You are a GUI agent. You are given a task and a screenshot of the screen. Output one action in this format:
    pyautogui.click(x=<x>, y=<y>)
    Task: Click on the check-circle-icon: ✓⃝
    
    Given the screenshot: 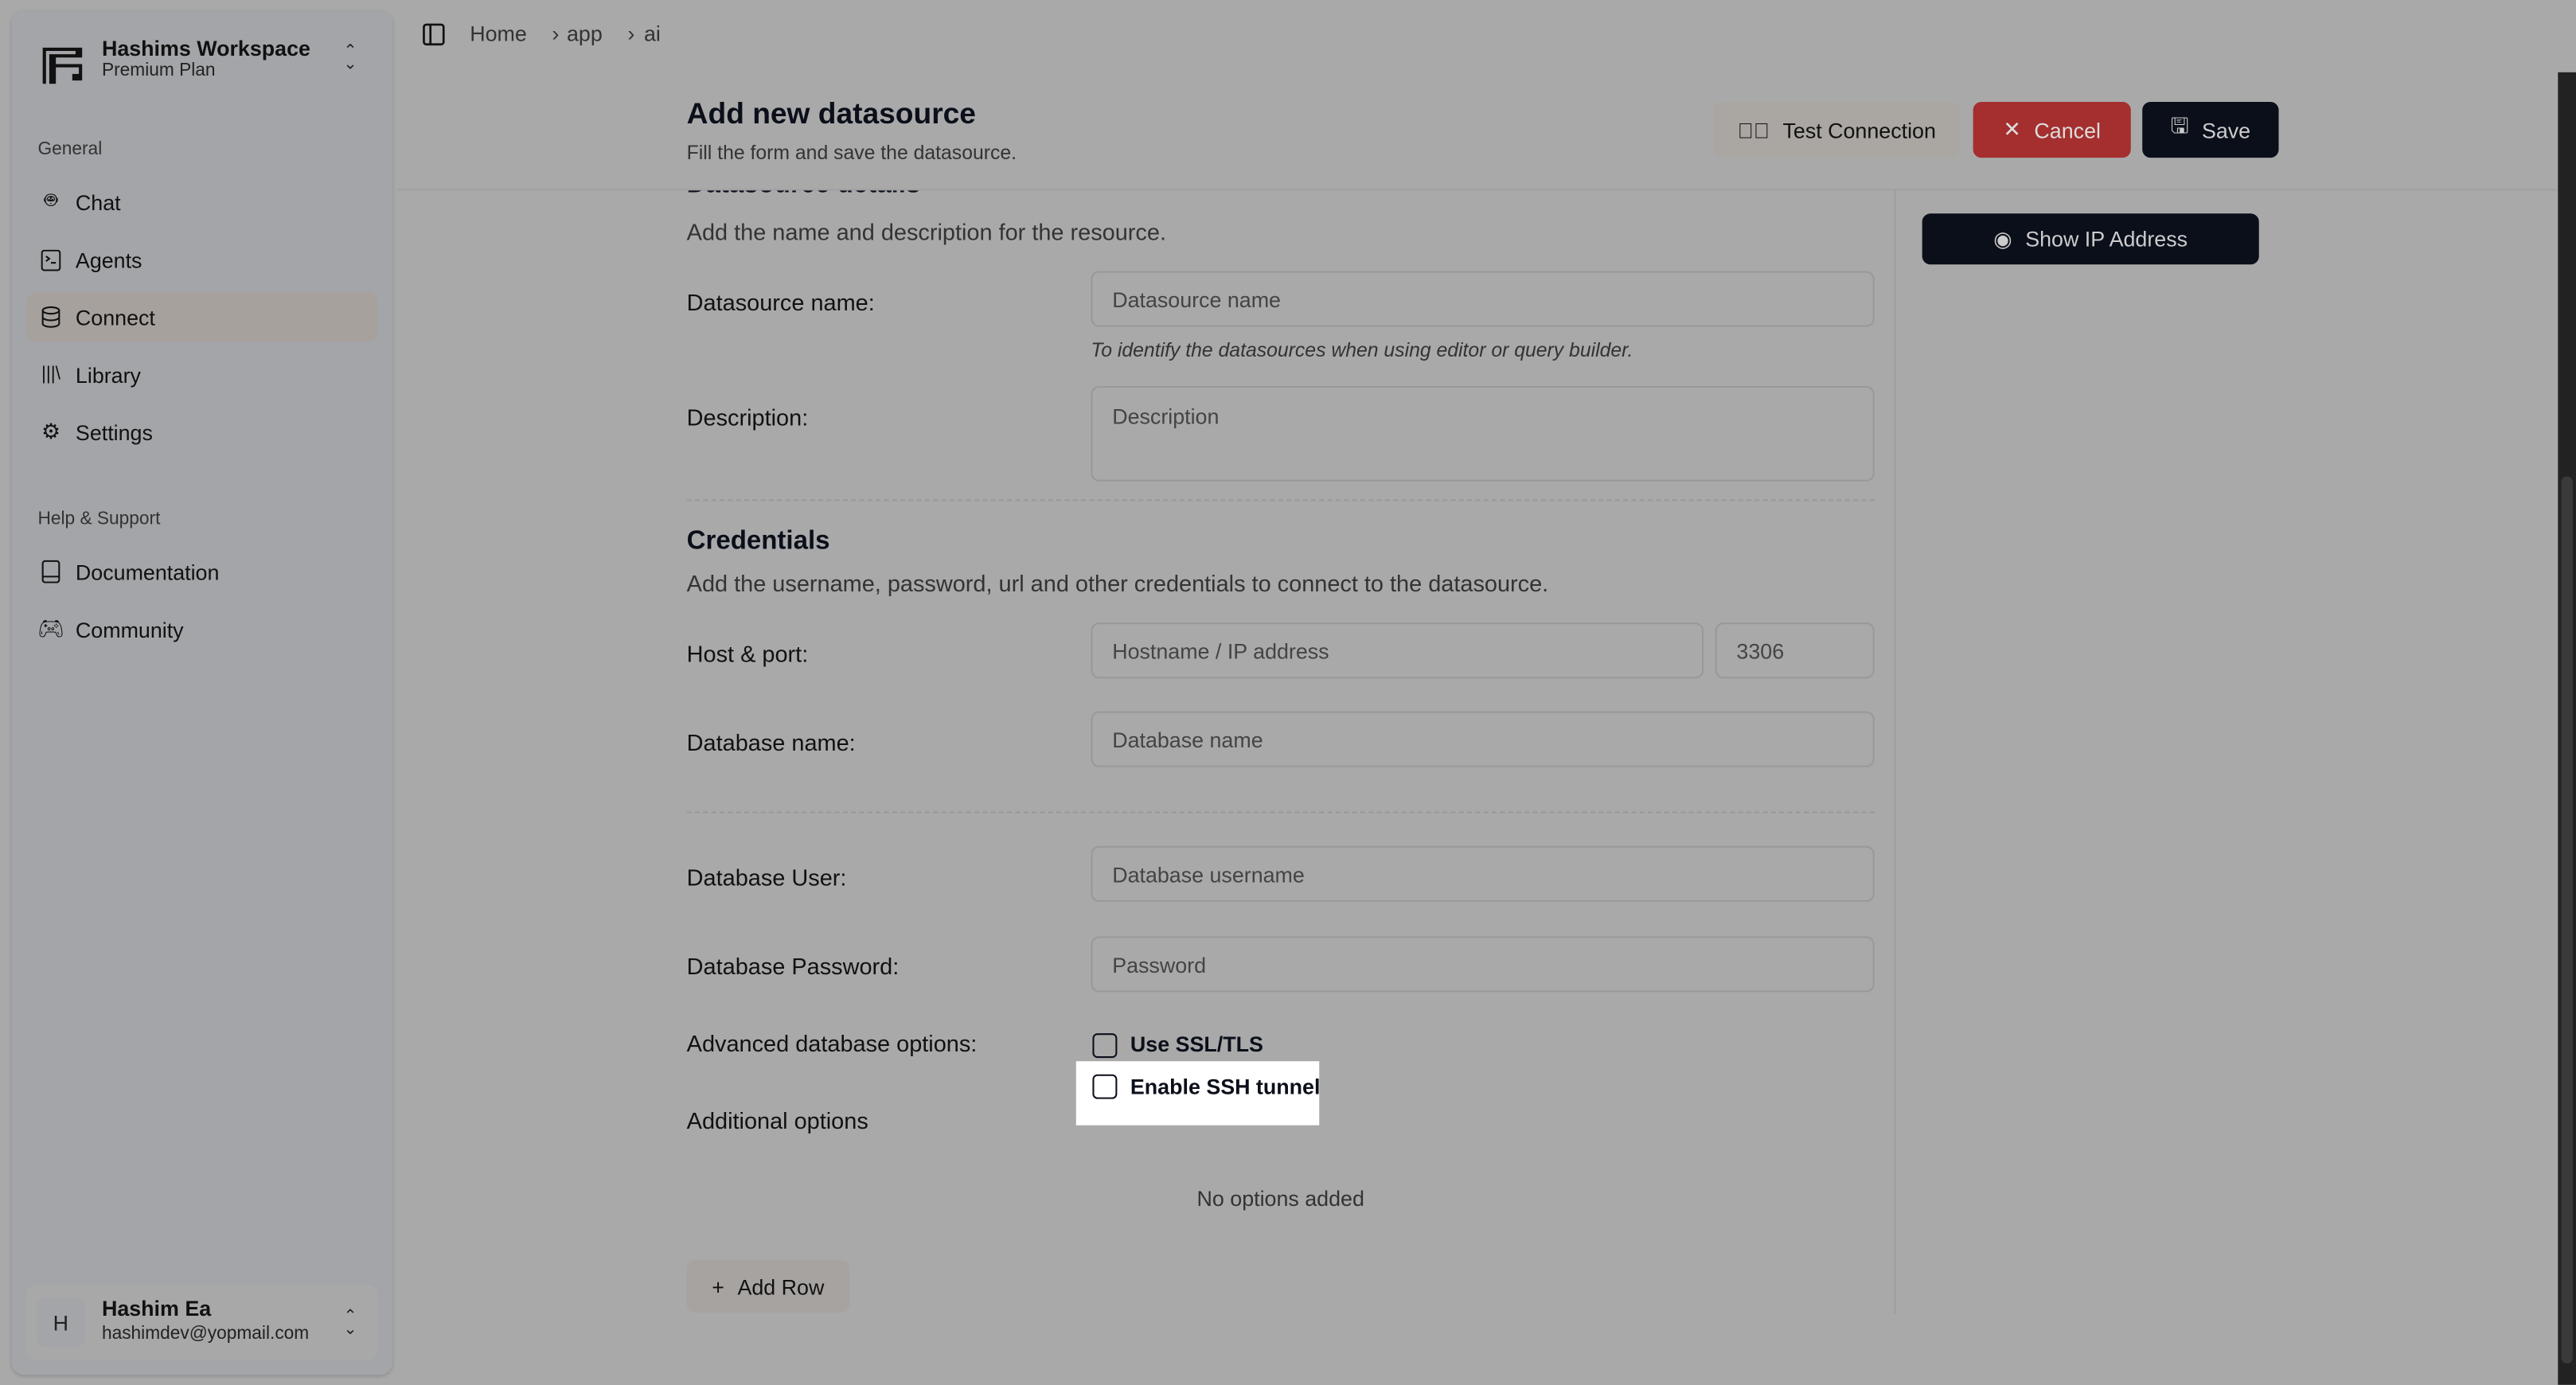 What is the action you would take?
    pyautogui.click(x=1753, y=130)
    